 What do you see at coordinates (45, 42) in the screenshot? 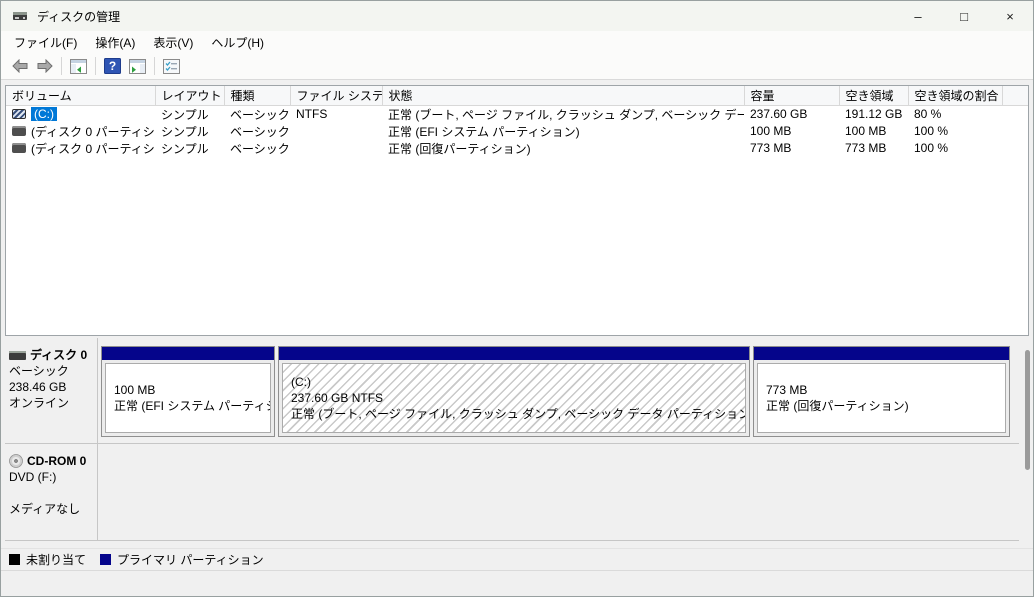
I see `menu-file: ファイル(F)` at bounding box center [45, 42].